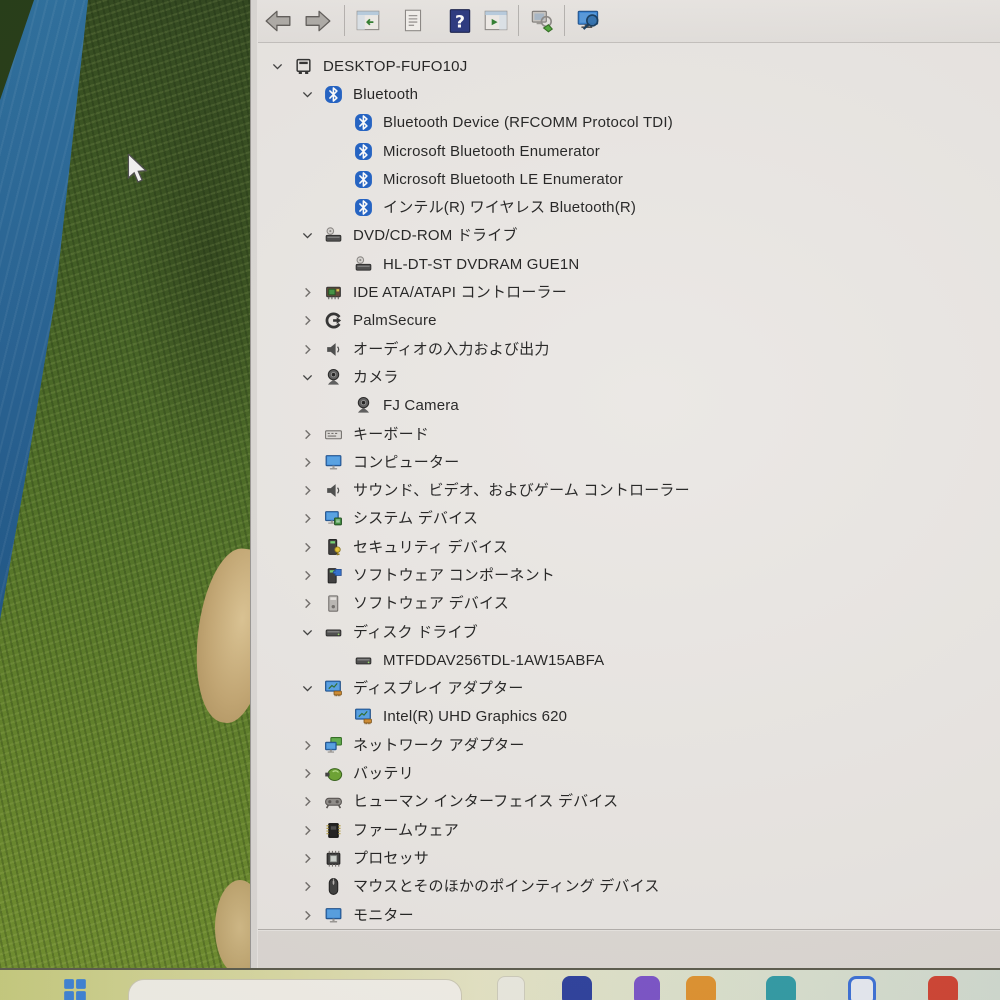 Image resolution: width=1000 pixels, height=1000 pixels. I want to click on tree-item: モニター, so click(629, 915).